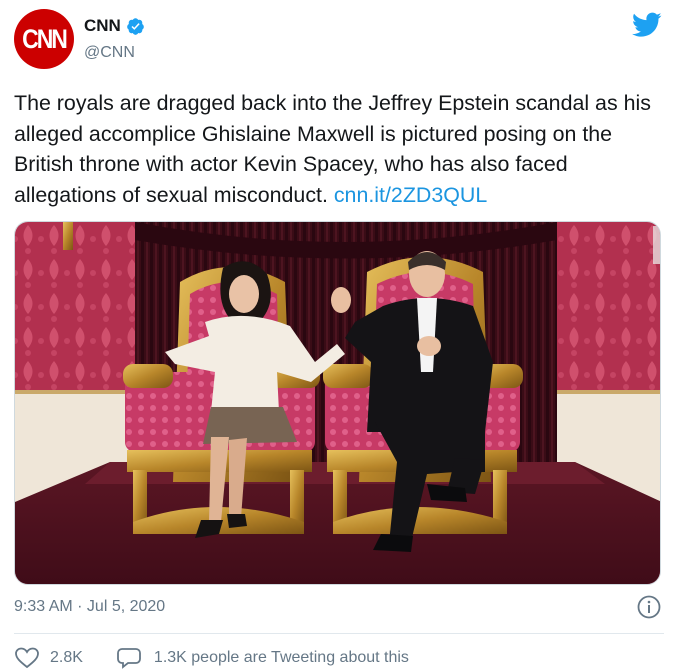  Describe the element at coordinates (66, 658) in the screenshot. I see `like-count: 2.8K` at that location.